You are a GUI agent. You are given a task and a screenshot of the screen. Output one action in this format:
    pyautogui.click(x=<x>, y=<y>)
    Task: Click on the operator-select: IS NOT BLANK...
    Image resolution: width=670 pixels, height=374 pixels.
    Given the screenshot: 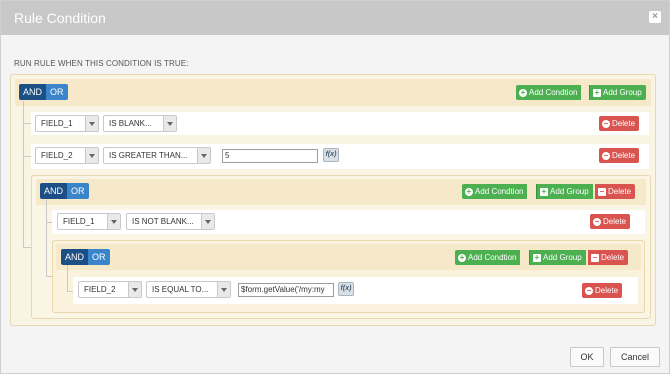 What is the action you would take?
    pyautogui.click(x=170, y=221)
    